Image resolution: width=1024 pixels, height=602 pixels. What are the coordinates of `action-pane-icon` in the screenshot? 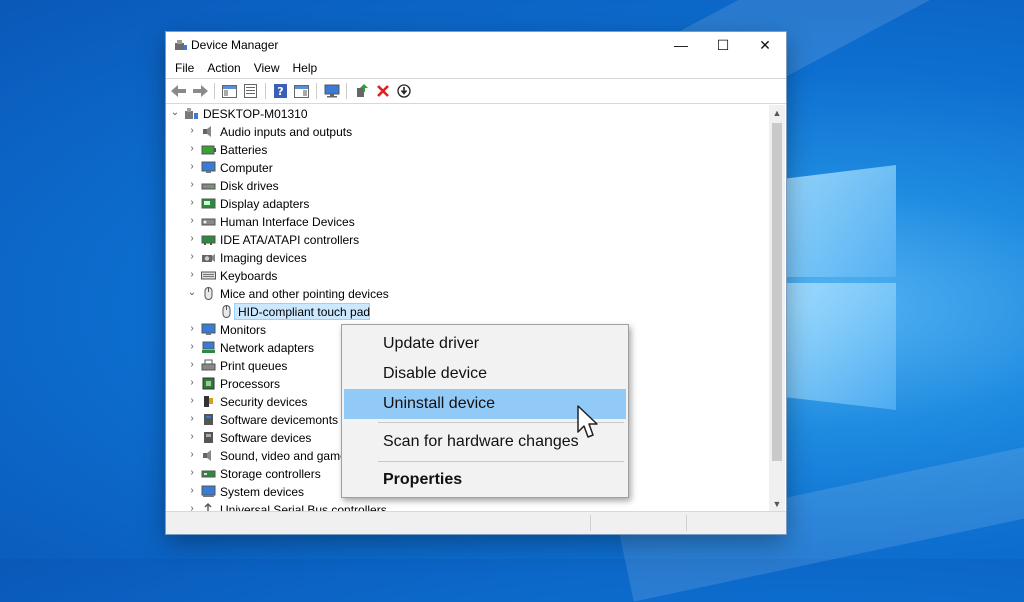 It's located at (301, 91).